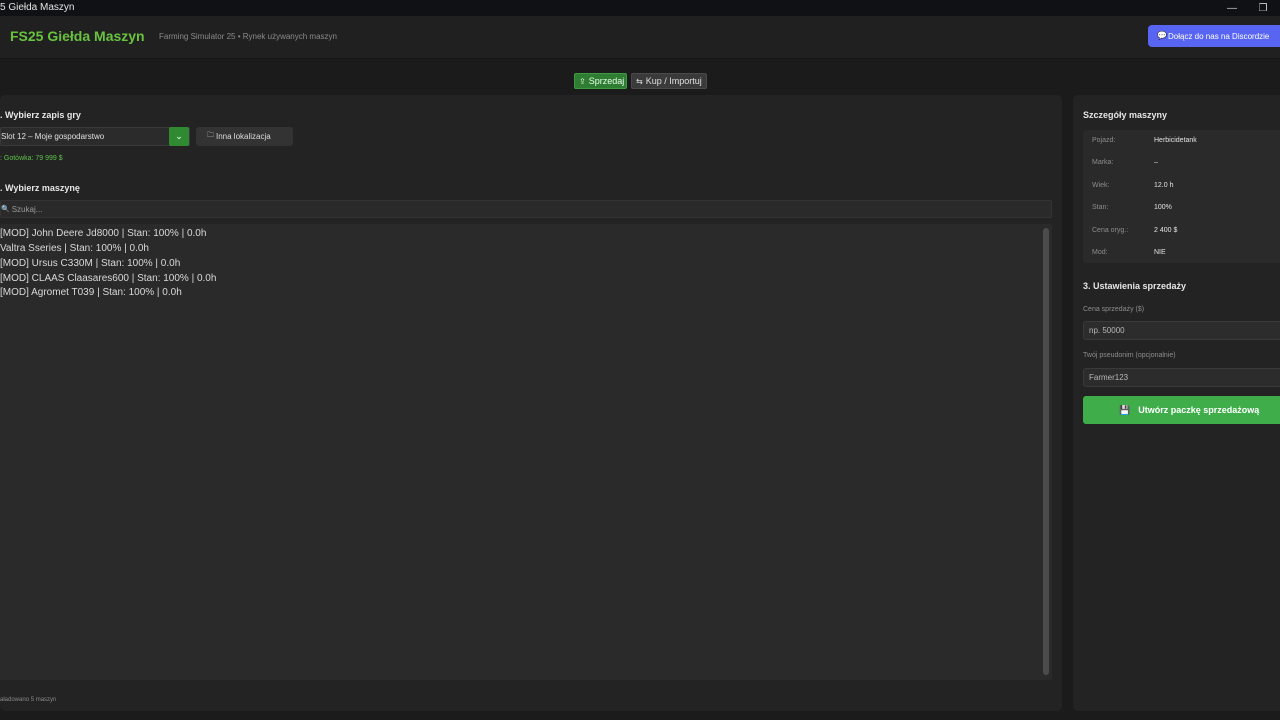  What do you see at coordinates (5, 209) in the screenshot?
I see `search-icon: 🔍` at bounding box center [5, 209].